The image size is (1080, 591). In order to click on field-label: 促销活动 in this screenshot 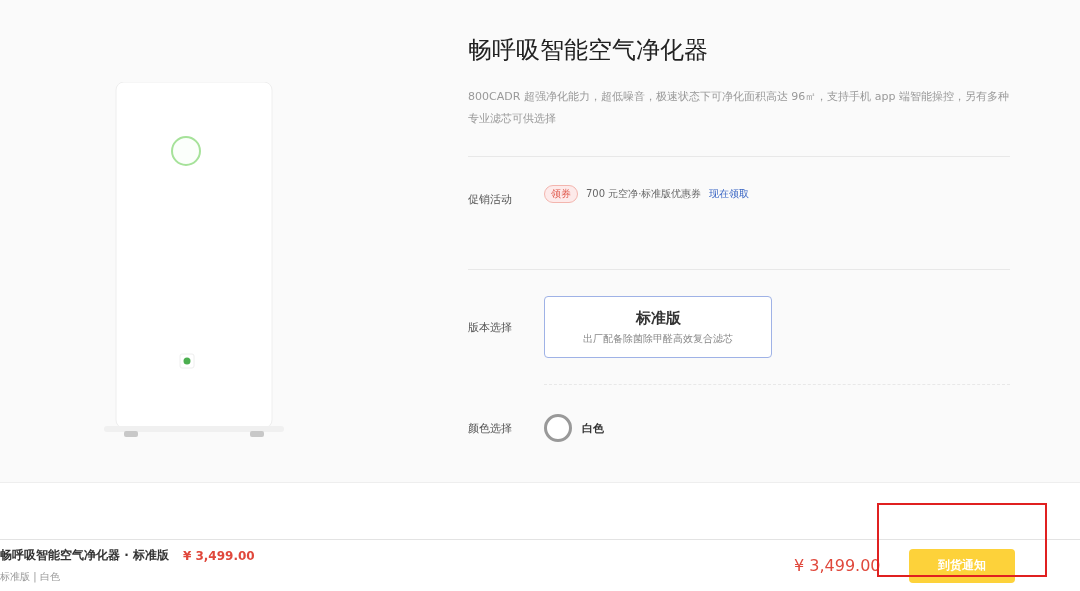, I will do `click(490, 199)`.